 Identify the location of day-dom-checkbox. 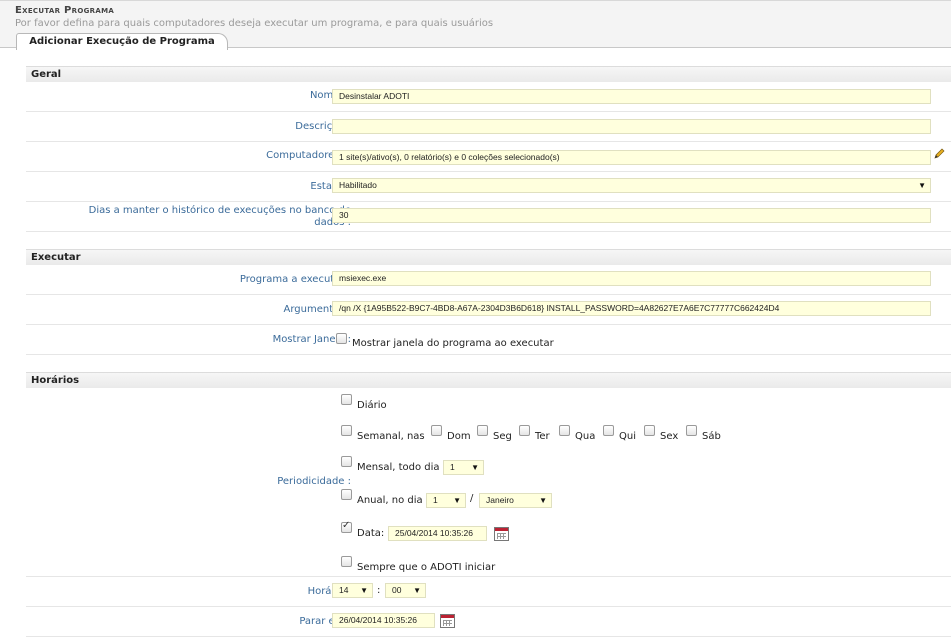
(436, 430).